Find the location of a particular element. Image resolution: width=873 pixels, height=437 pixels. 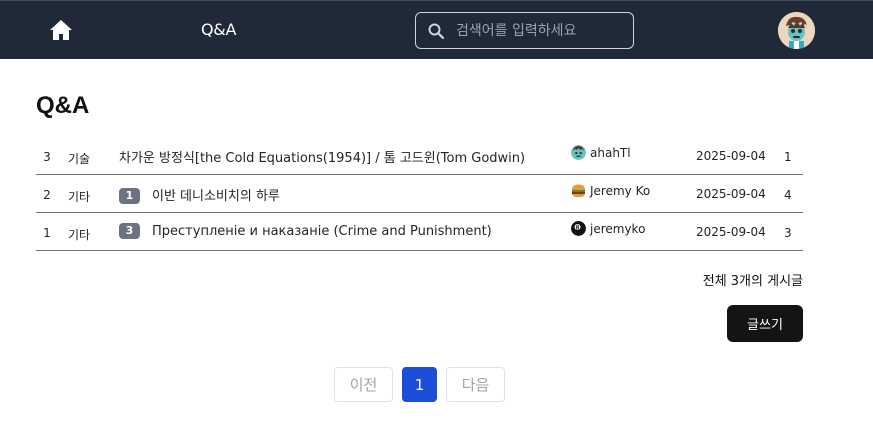

pagination-next-button: 다음 is located at coordinates (475, 384).